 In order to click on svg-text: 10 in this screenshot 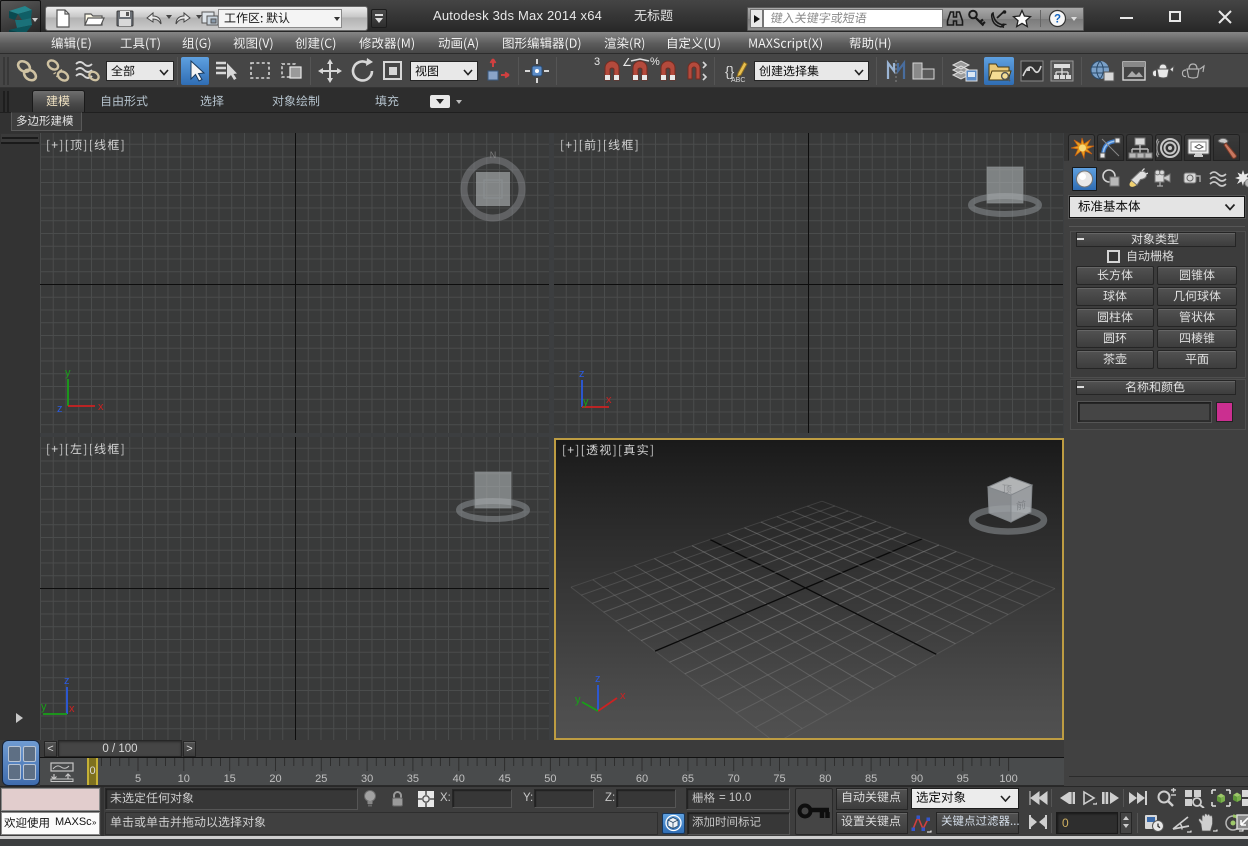, I will do `click(184, 779)`.